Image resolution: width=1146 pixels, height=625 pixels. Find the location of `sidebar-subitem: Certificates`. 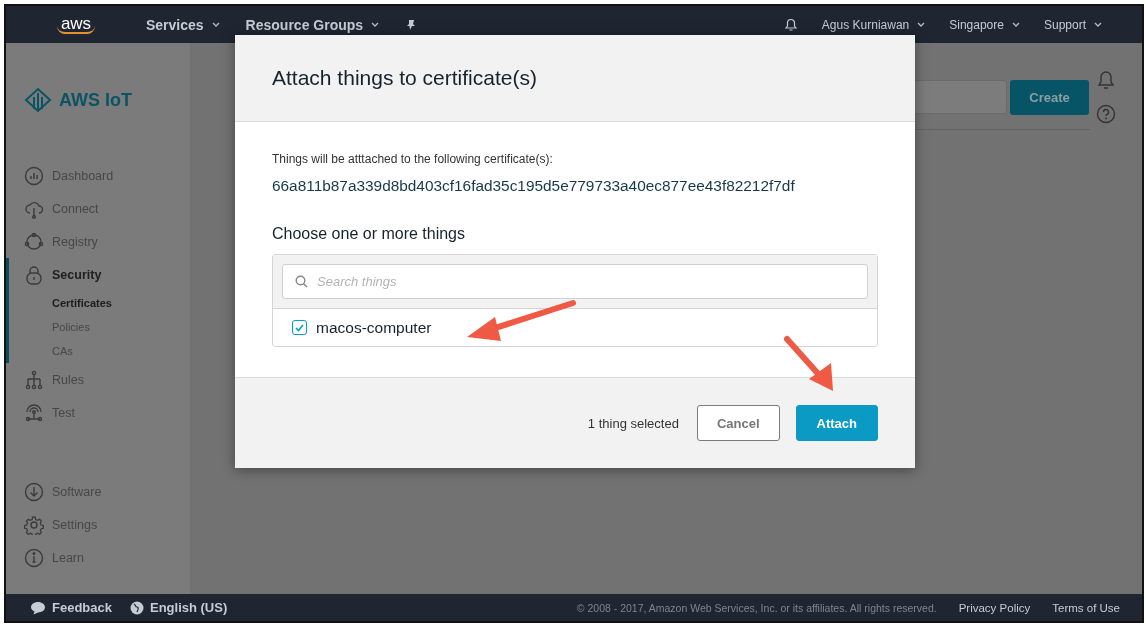

sidebar-subitem: Certificates is located at coordinates (121, 303).